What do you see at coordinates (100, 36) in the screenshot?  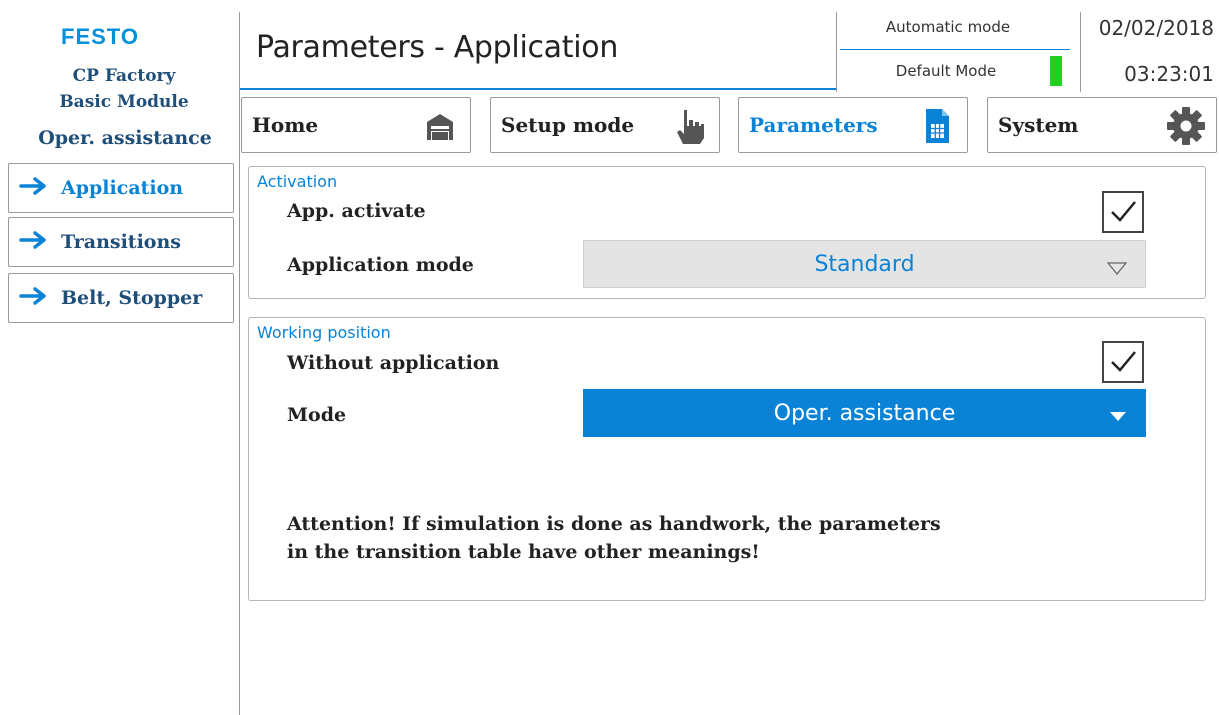 I see `festo-logo: FESTO` at bounding box center [100, 36].